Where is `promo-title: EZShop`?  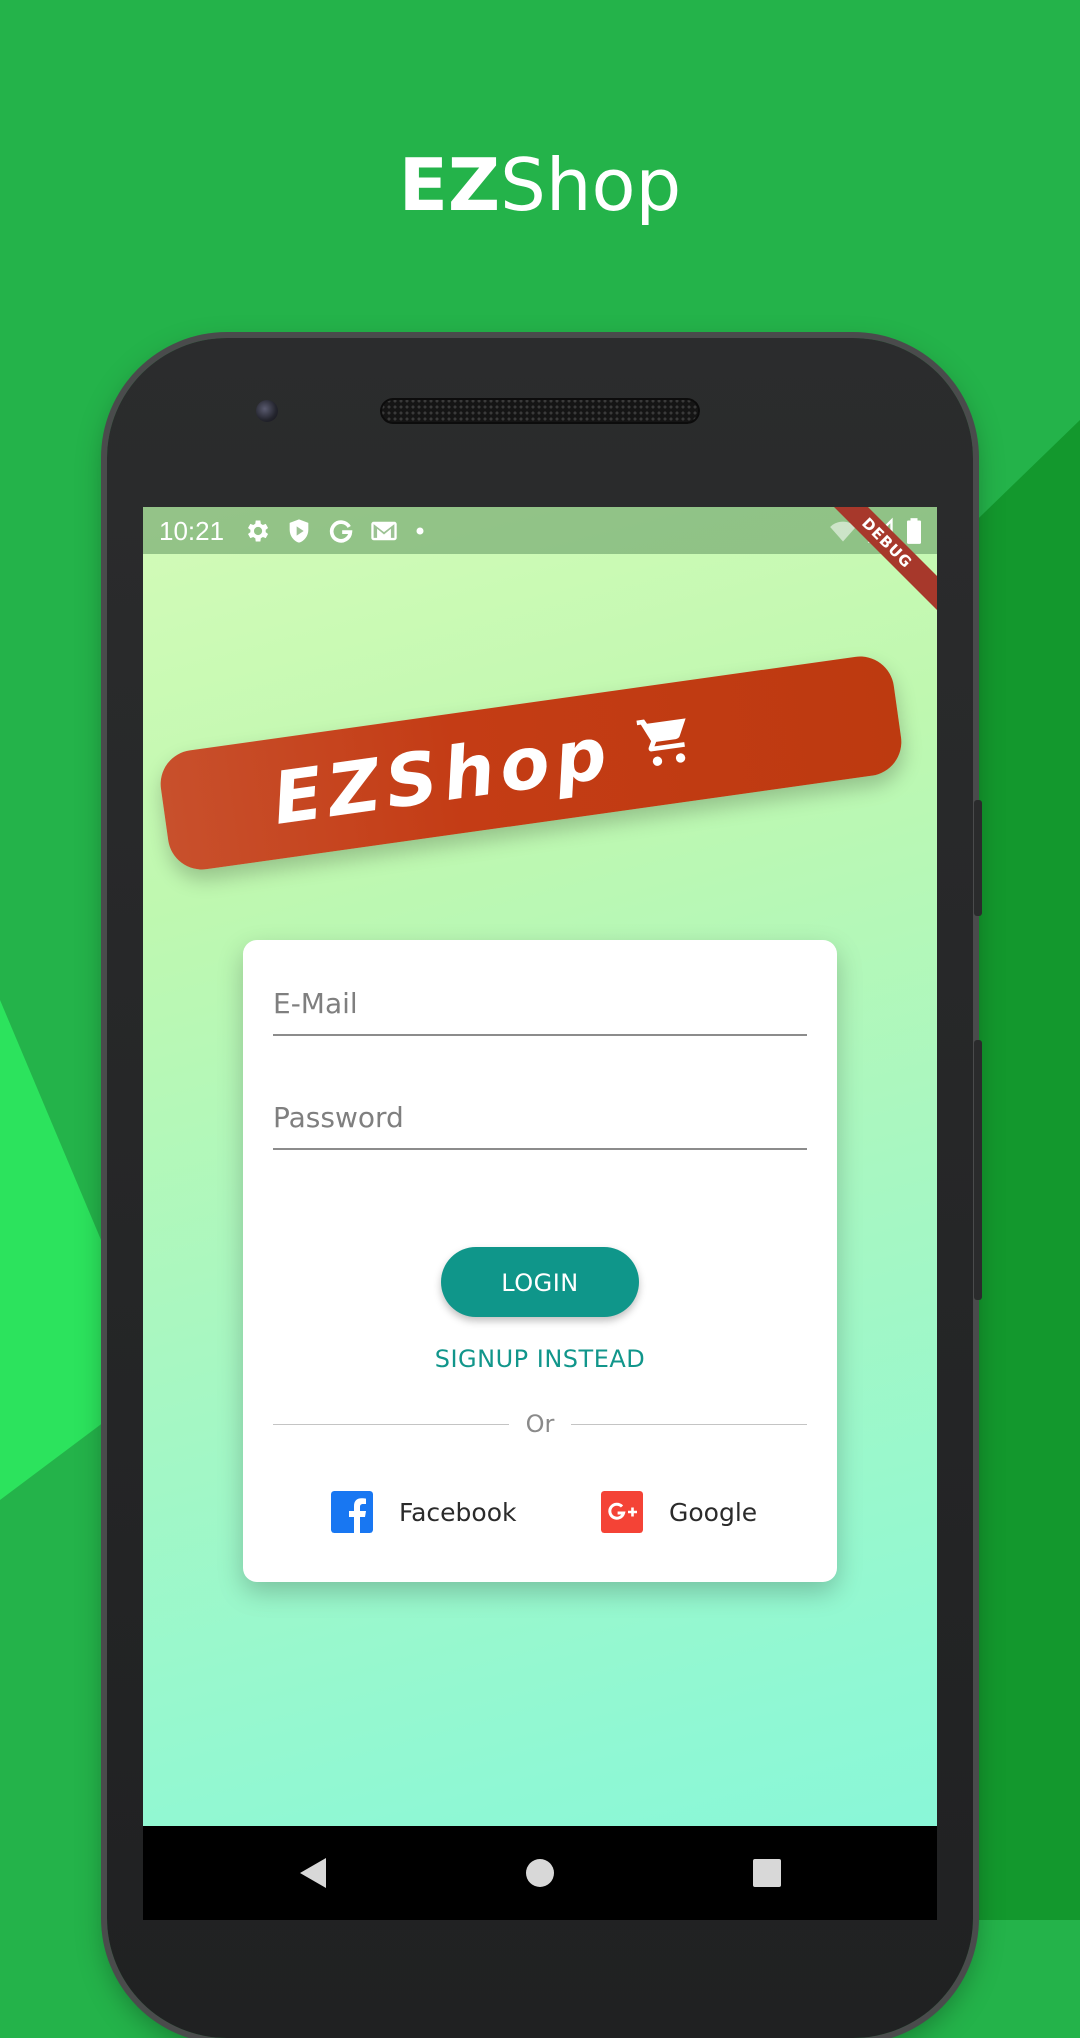
promo-title: EZShop is located at coordinates (540, 185).